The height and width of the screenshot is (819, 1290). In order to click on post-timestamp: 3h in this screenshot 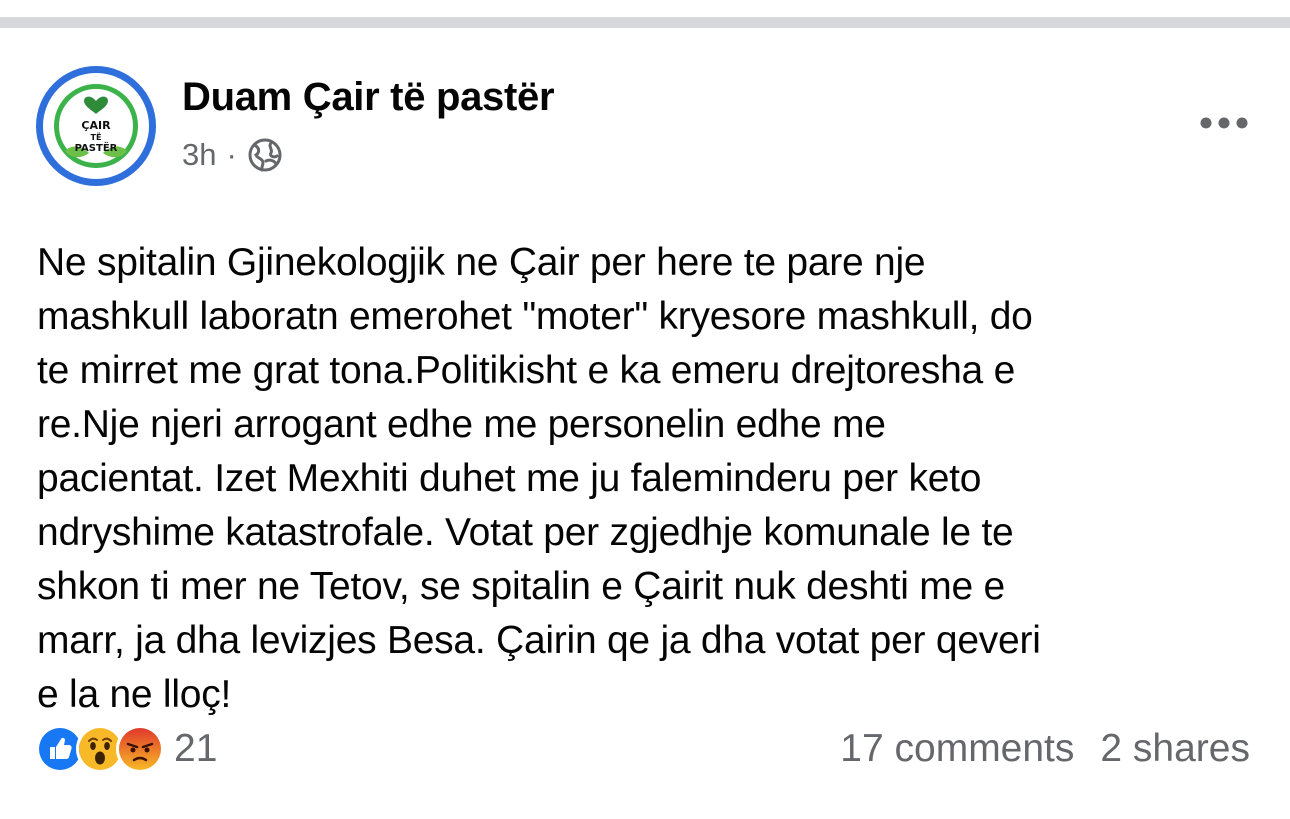, I will do `click(199, 155)`.